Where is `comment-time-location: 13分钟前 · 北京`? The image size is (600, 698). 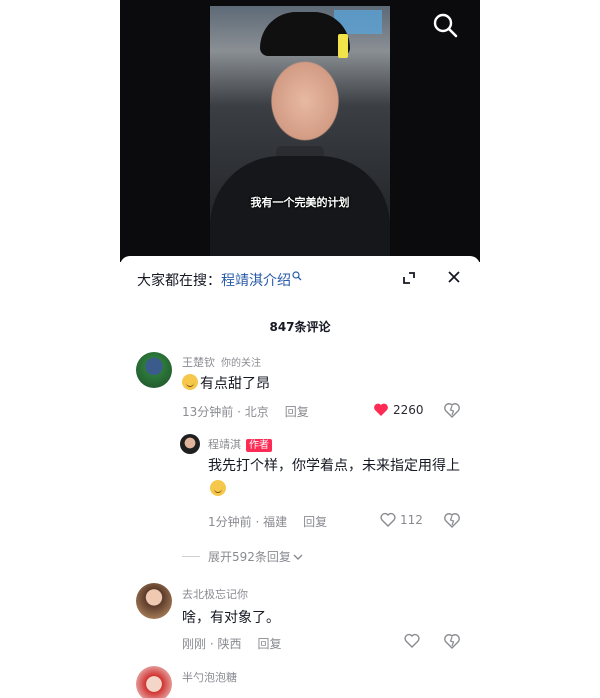
comment-time-location: 13分钟前 · 北京 is located at coordinates (225, 412).